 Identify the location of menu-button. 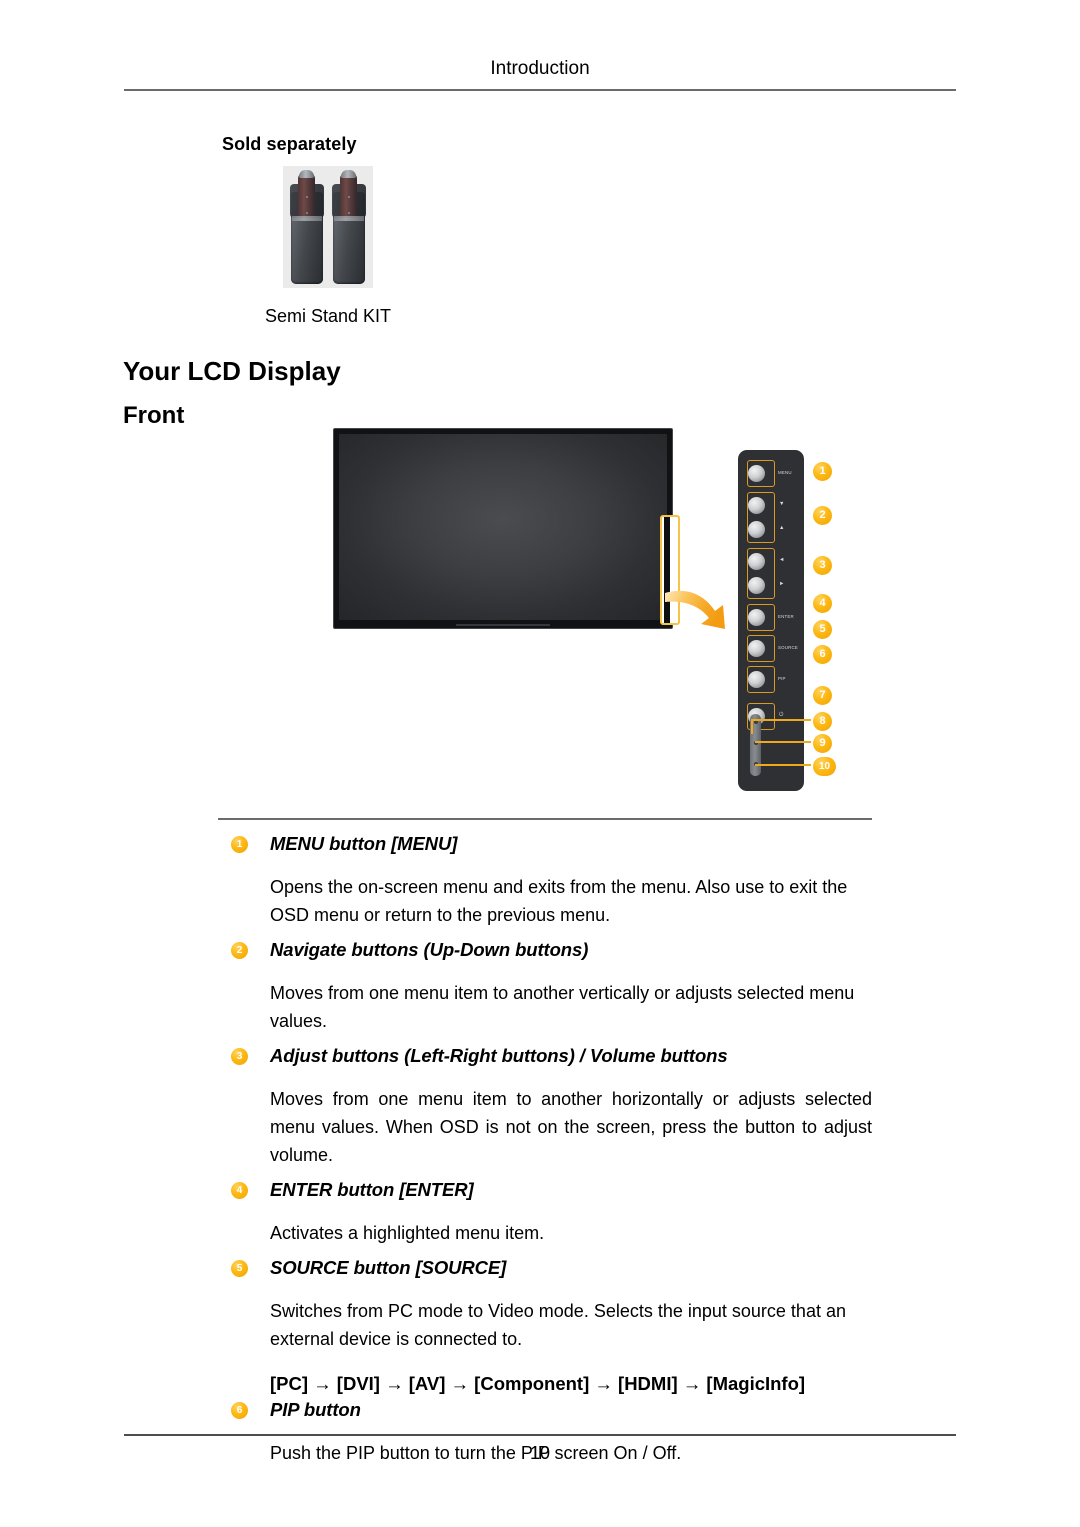
(756, 473).